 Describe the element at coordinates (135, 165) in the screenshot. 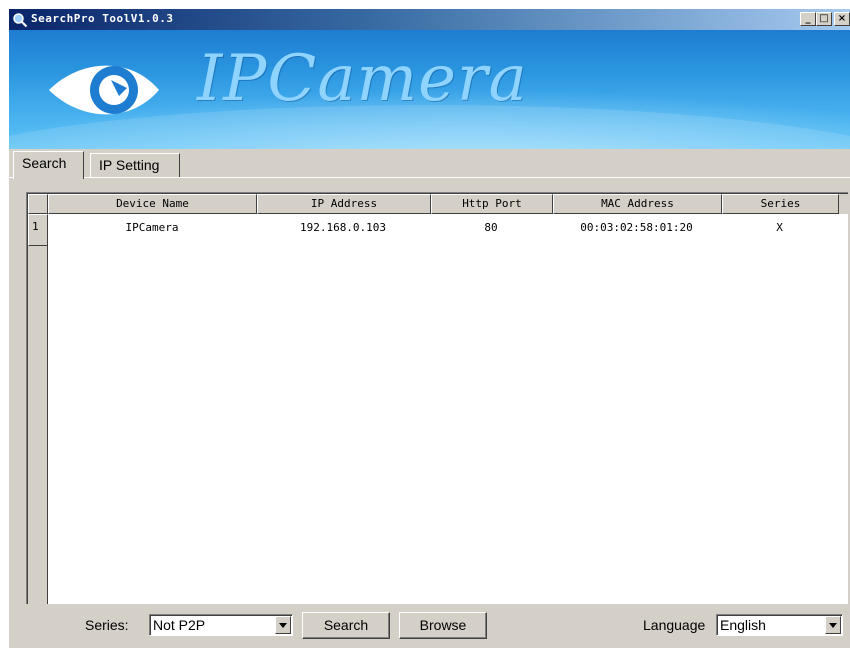

I see `tab-ip-setting: IP Setting` at that location.